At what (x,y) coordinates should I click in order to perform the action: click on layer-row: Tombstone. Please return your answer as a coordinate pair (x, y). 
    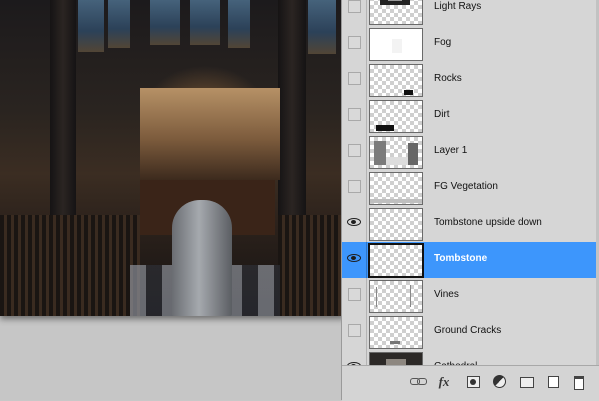
    Looking at the image, I should click on (470, 260).